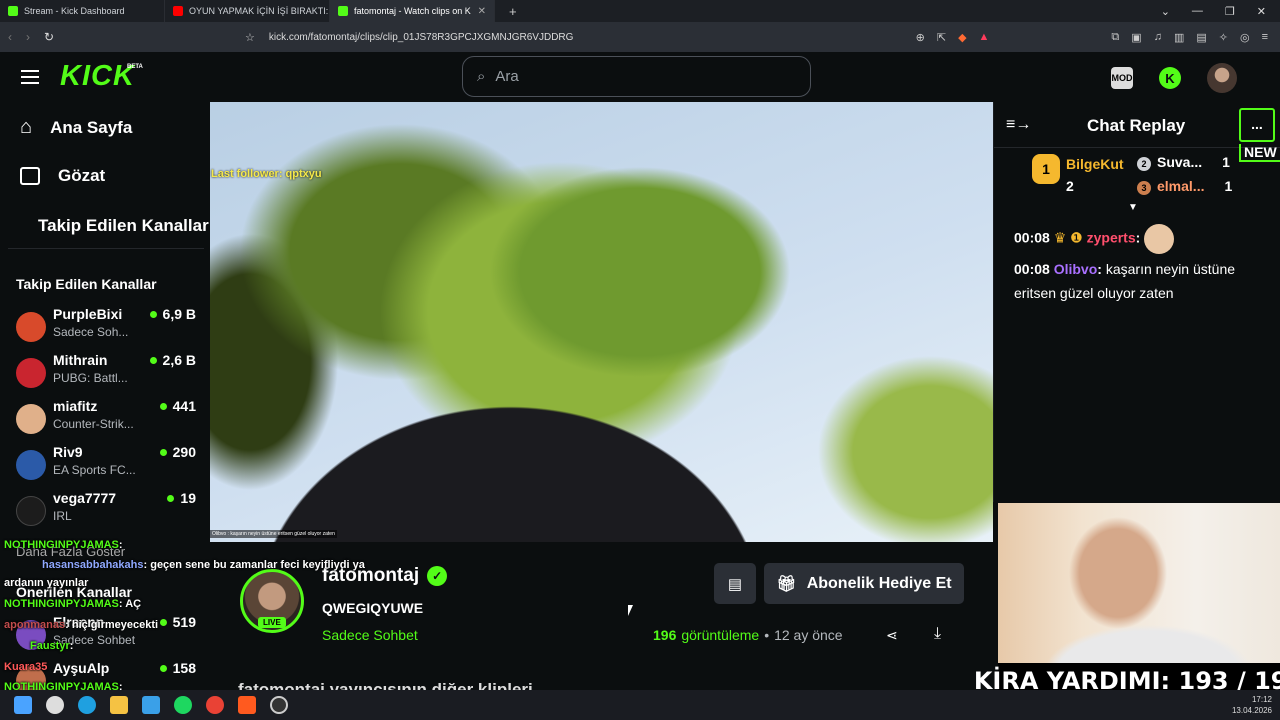 The width and height of the screenshot is (1280, 720). I want to click on new-badge: NEW, so click(1259, 153).